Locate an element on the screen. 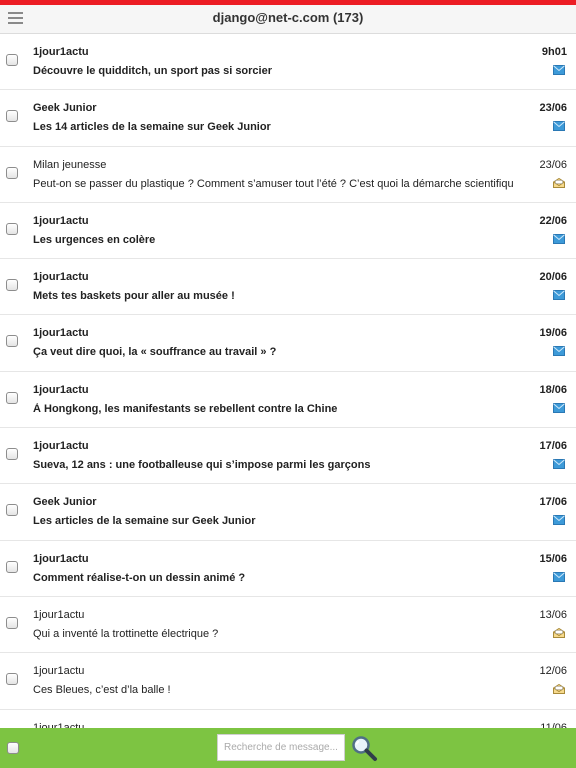 The width and height of the screenshot is (576, 768). message-sender: Milan jeunesse is located at coordinates (70, 164).